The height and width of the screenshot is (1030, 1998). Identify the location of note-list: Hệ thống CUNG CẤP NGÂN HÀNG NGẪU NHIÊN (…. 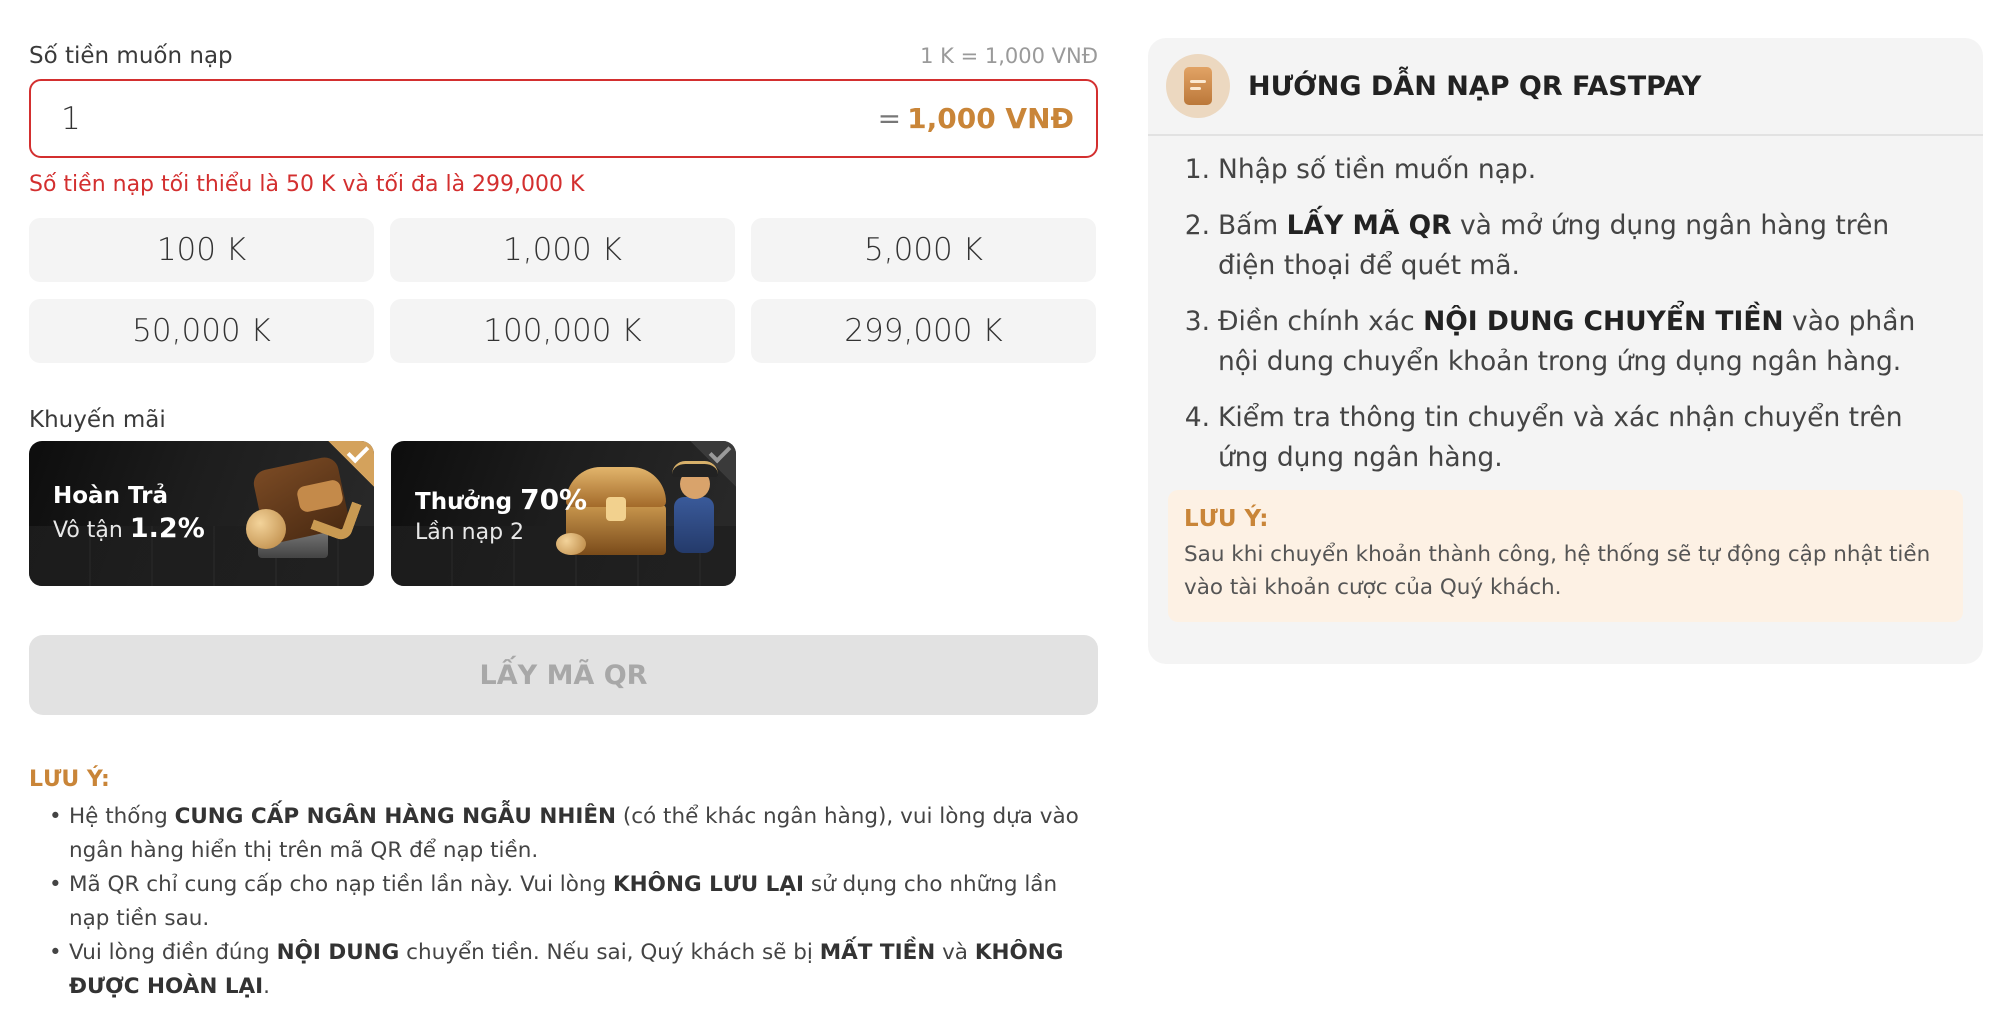
(563, 902).